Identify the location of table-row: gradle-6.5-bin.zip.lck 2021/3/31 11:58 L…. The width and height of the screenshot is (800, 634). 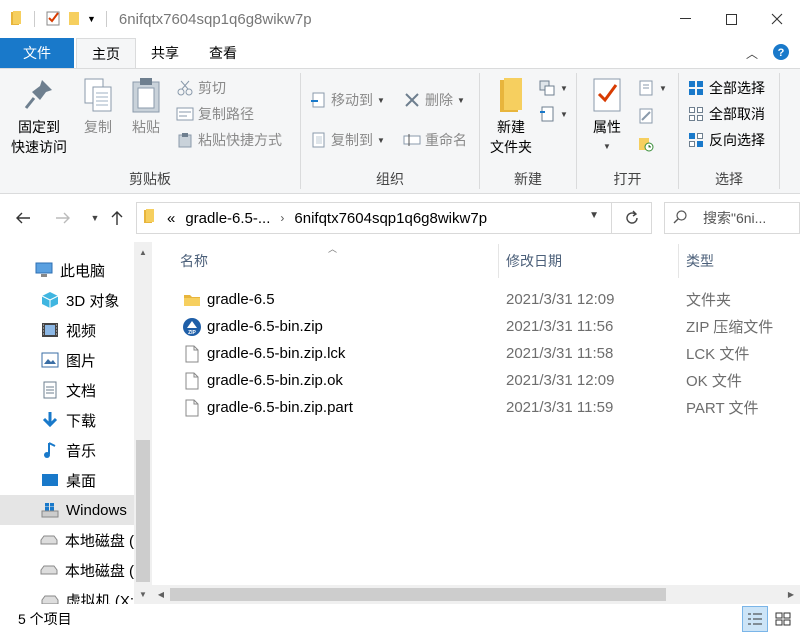
(482, 353).